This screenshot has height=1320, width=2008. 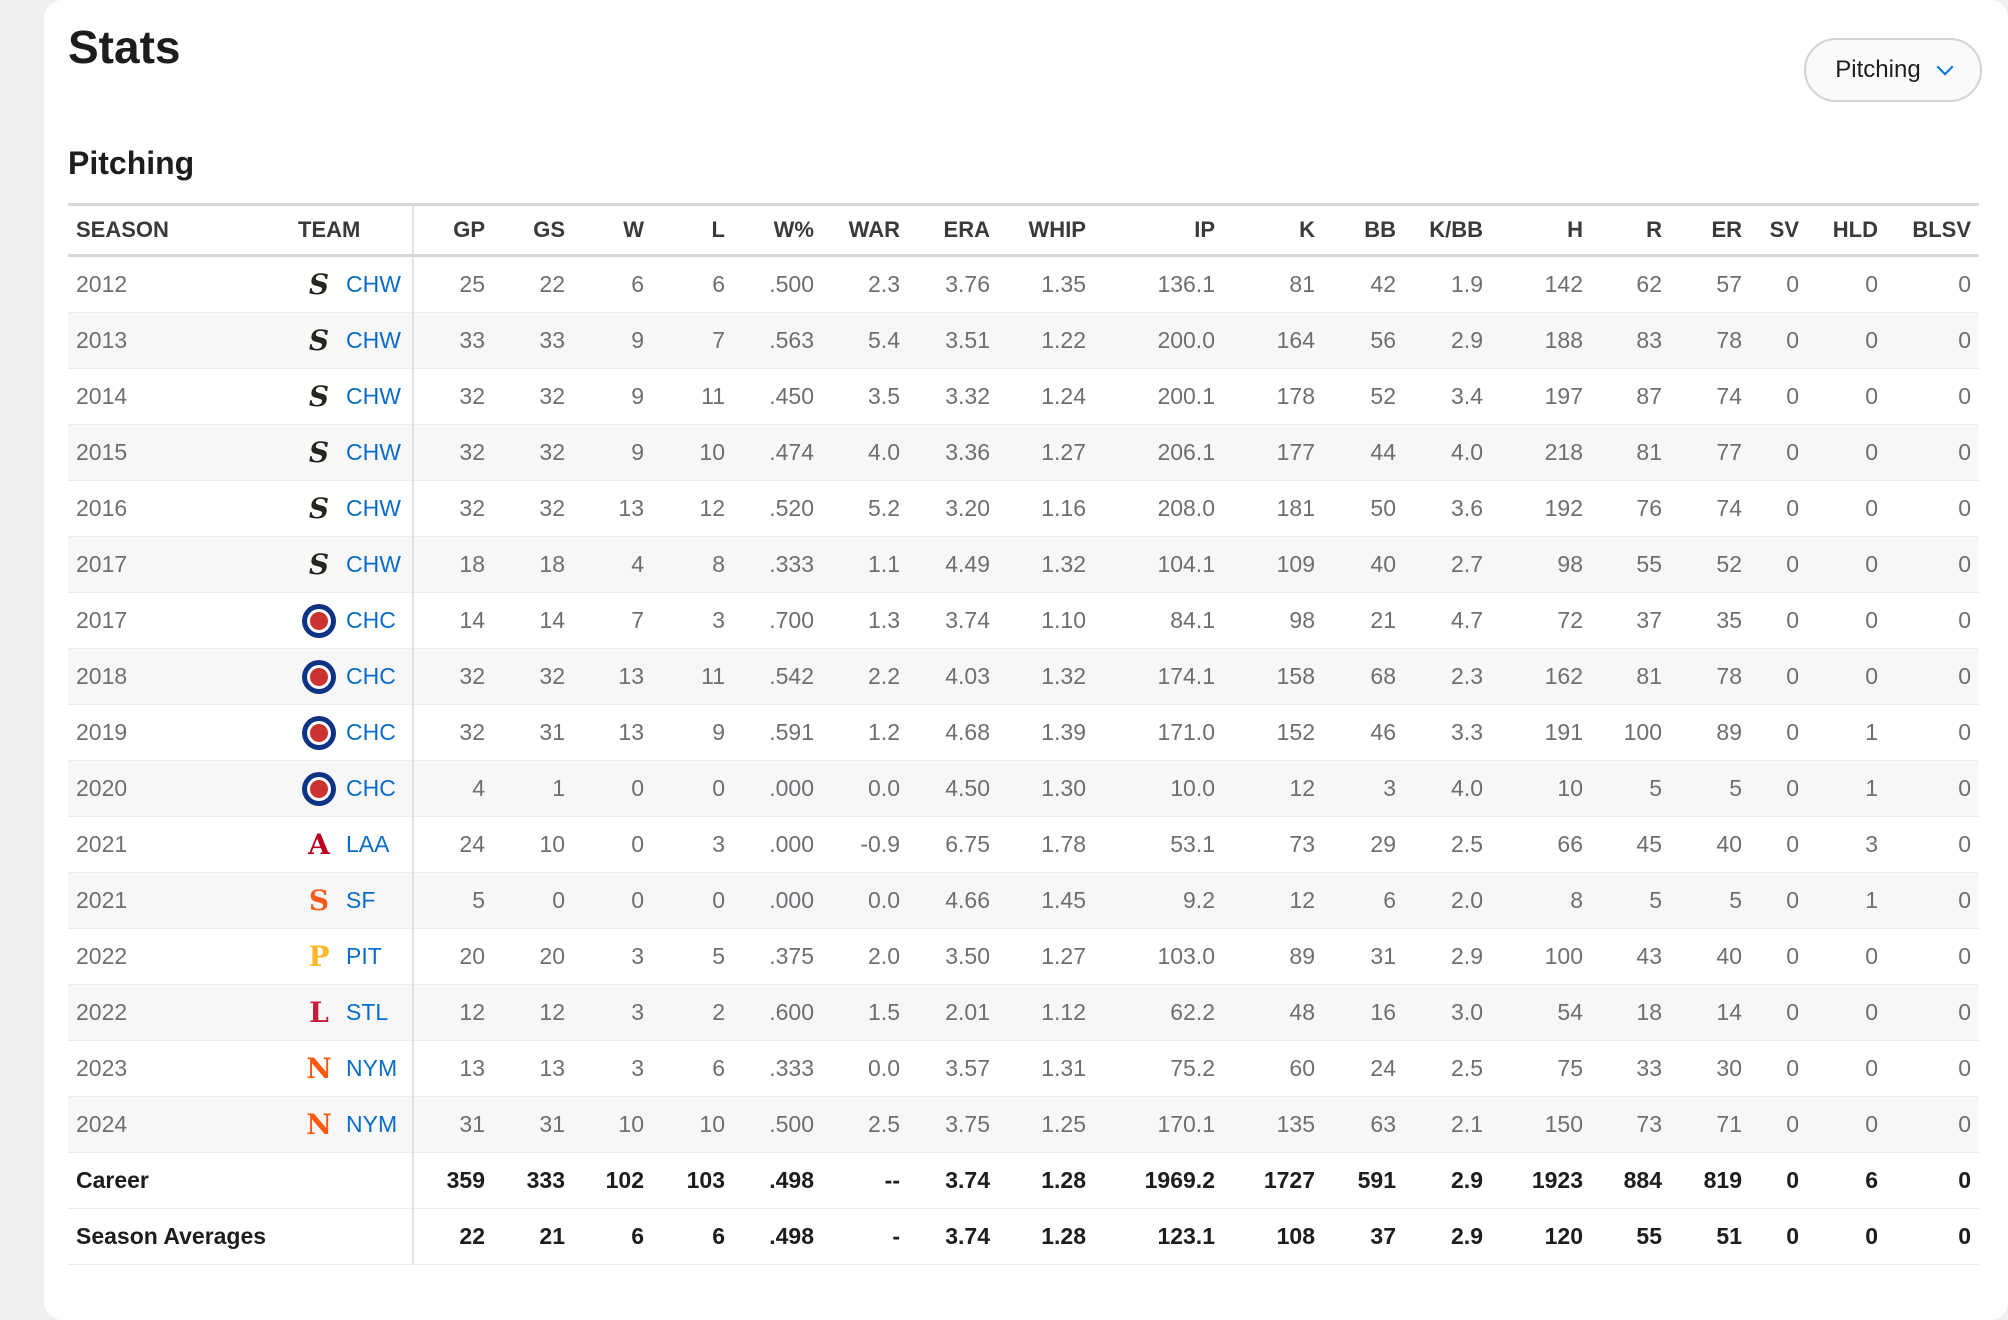 I want to click on stat-cell-era: 4.03, so click(x=953, y=676).